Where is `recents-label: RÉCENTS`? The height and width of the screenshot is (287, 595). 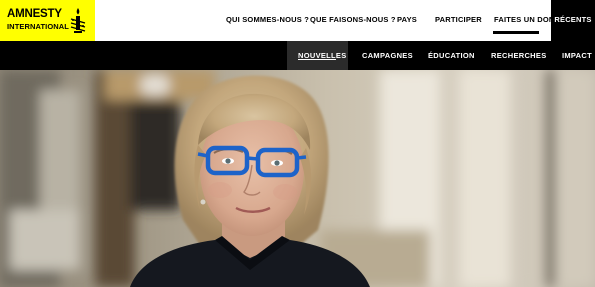
recents-label: RÉCENTS is located at coordinates (573, 19).